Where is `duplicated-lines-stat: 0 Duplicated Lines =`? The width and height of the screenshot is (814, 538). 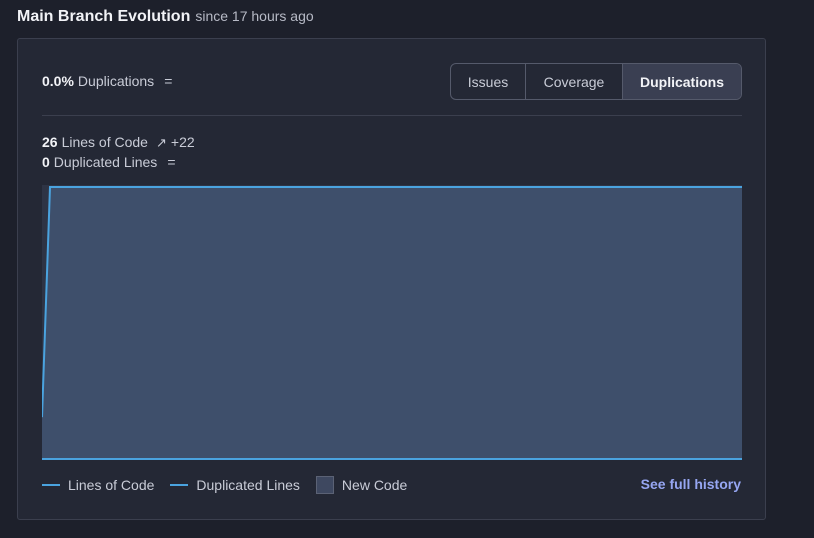
duplicated-lines-stat: 0 Duplicated Lines = is located at coordinates (109, 162).